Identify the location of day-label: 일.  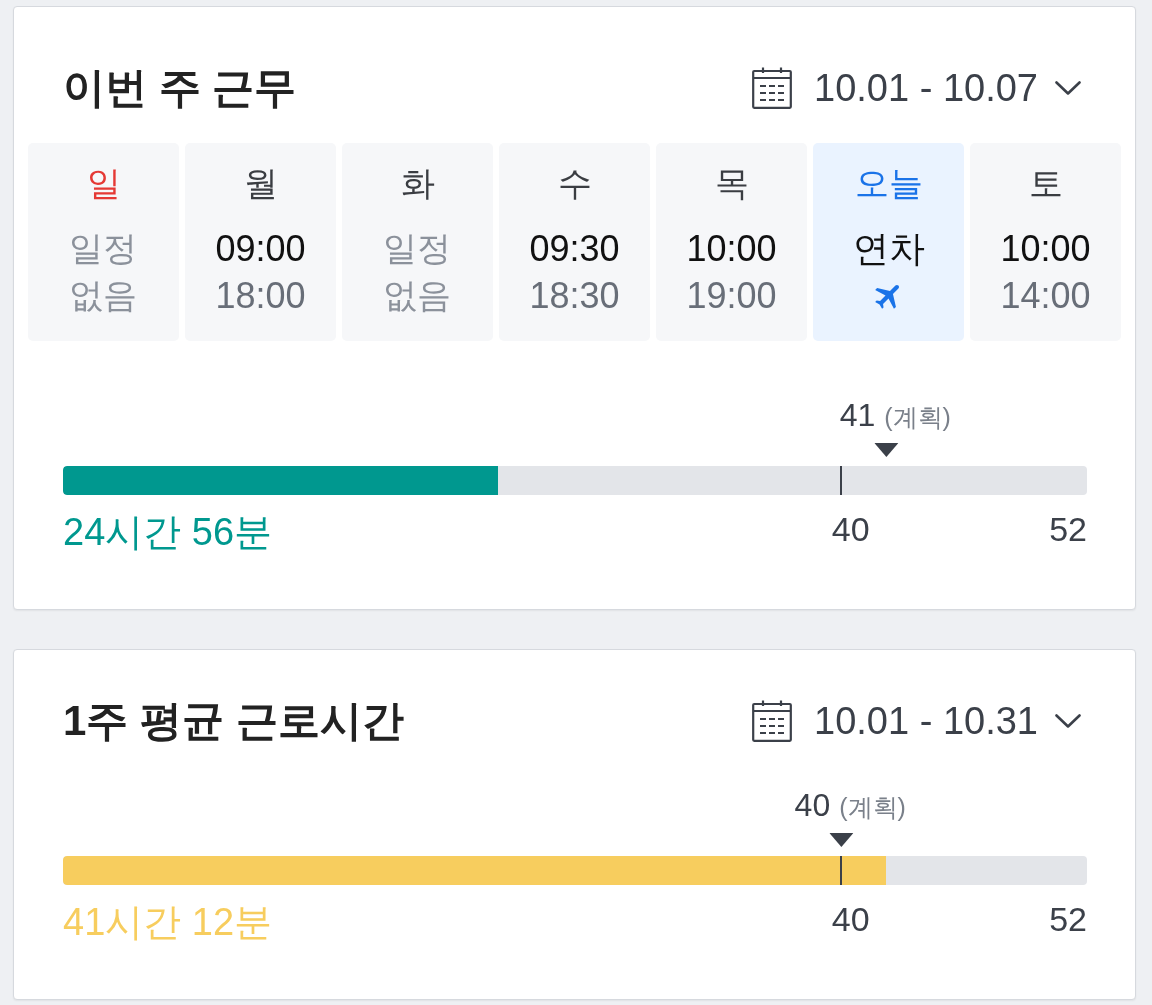
(103, 183).